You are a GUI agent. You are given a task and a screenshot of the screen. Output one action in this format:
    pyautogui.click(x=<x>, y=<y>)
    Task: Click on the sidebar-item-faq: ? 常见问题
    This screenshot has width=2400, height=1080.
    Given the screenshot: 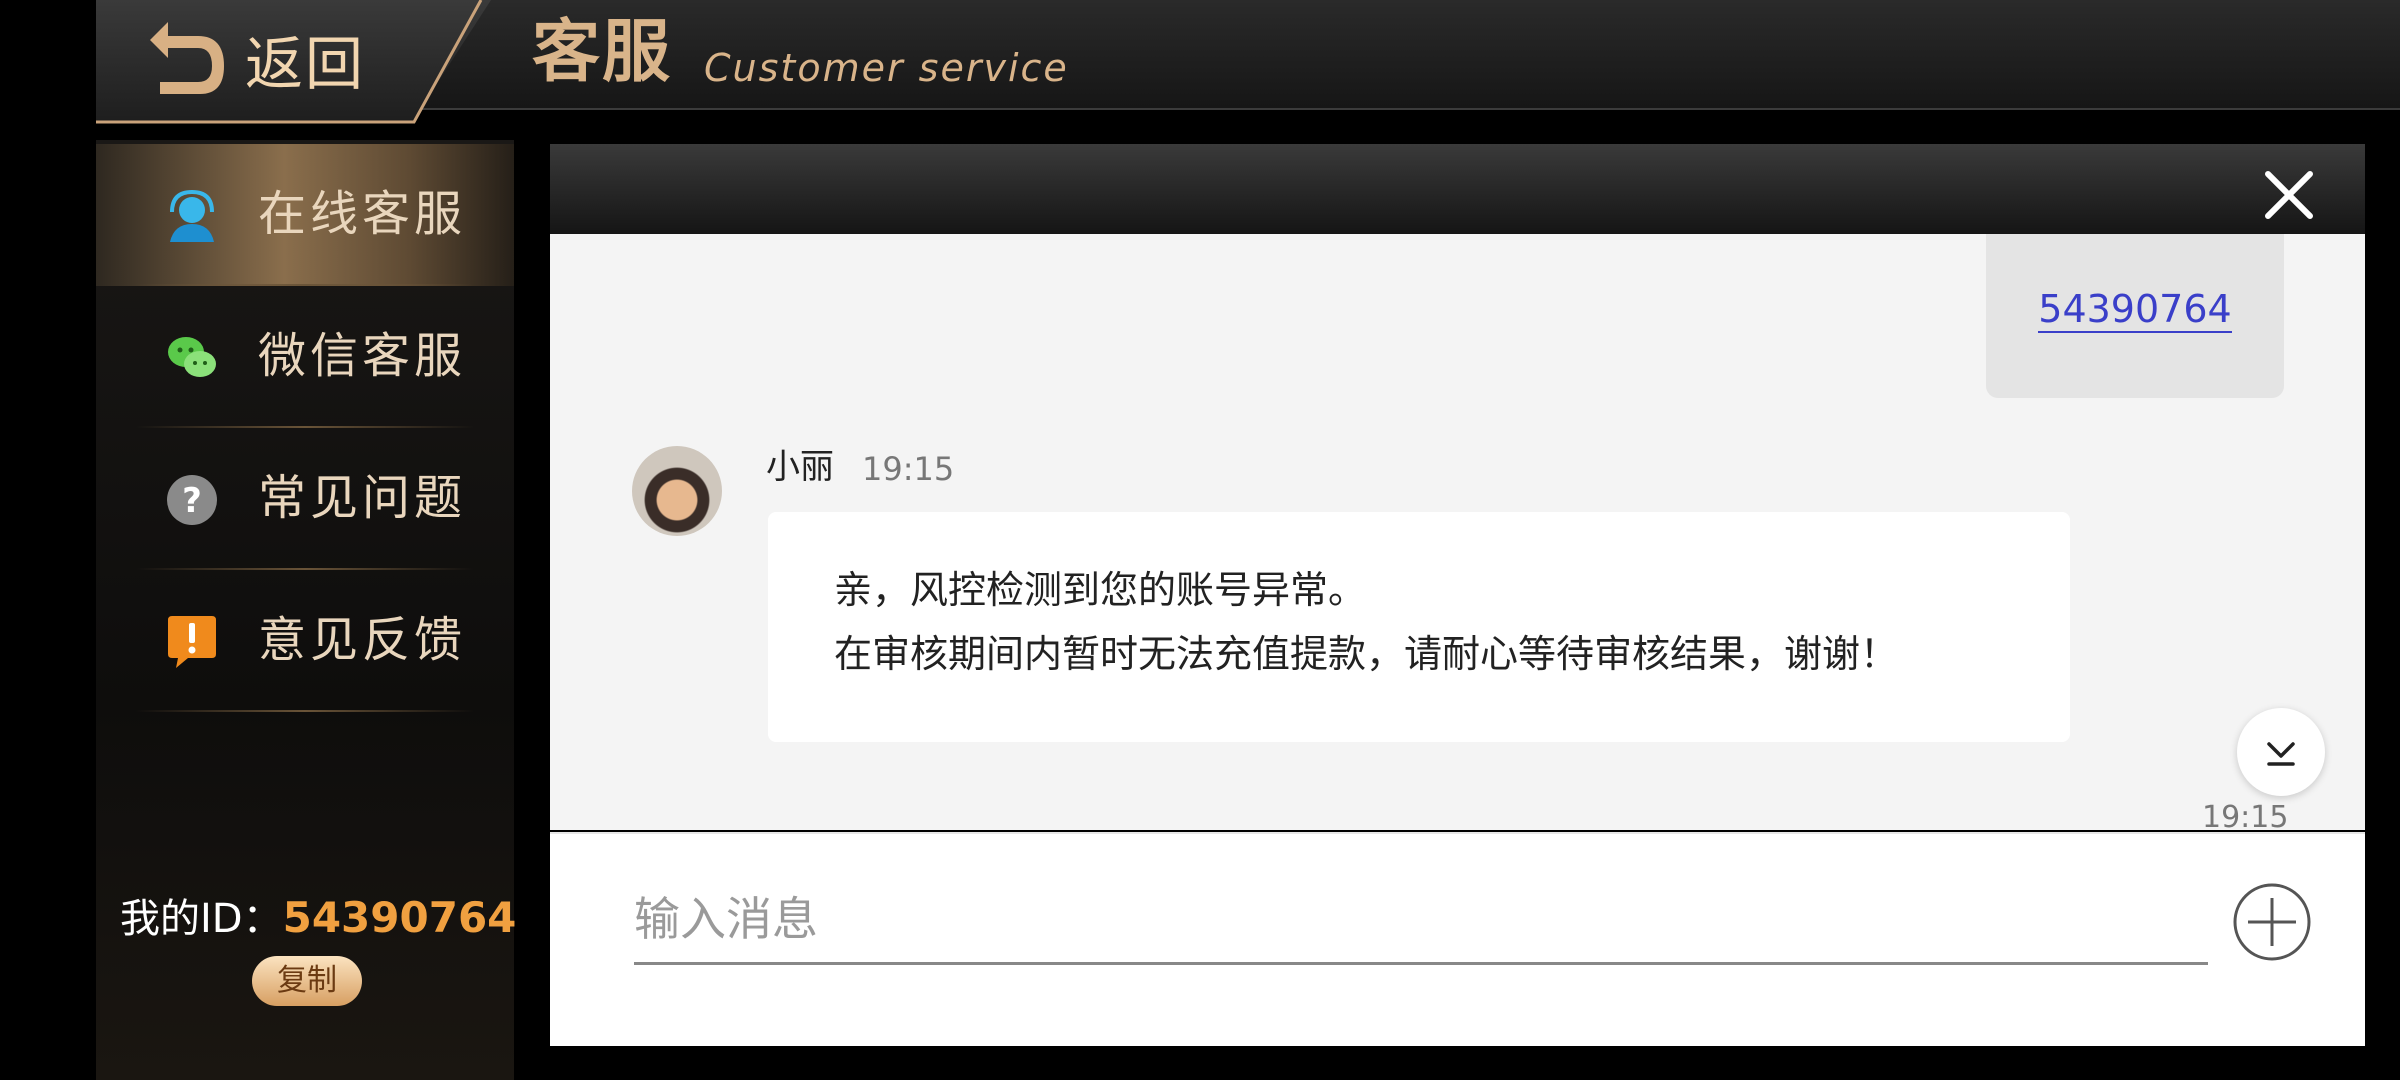 What is the action you would take?
    pyautogui.click(x=305, y=499)
    